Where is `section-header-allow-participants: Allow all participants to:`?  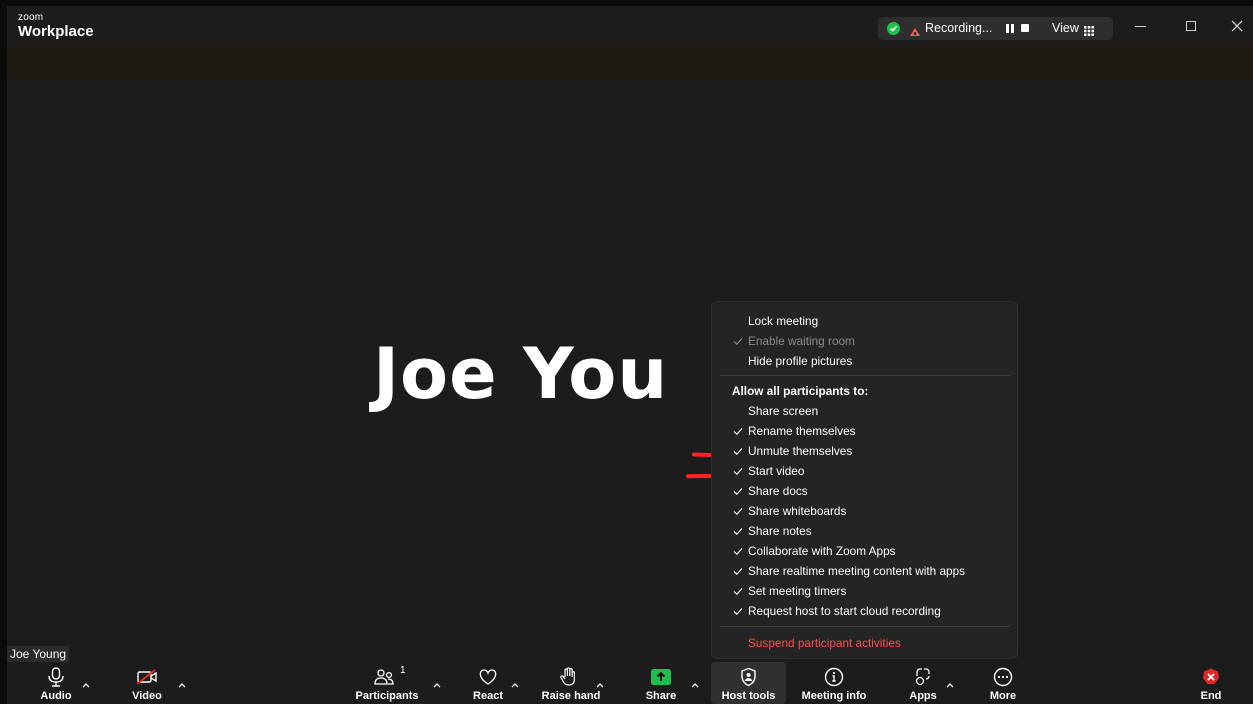
section-header-allow-participants: Allow all participants to: is located at coordinates (800, 391).